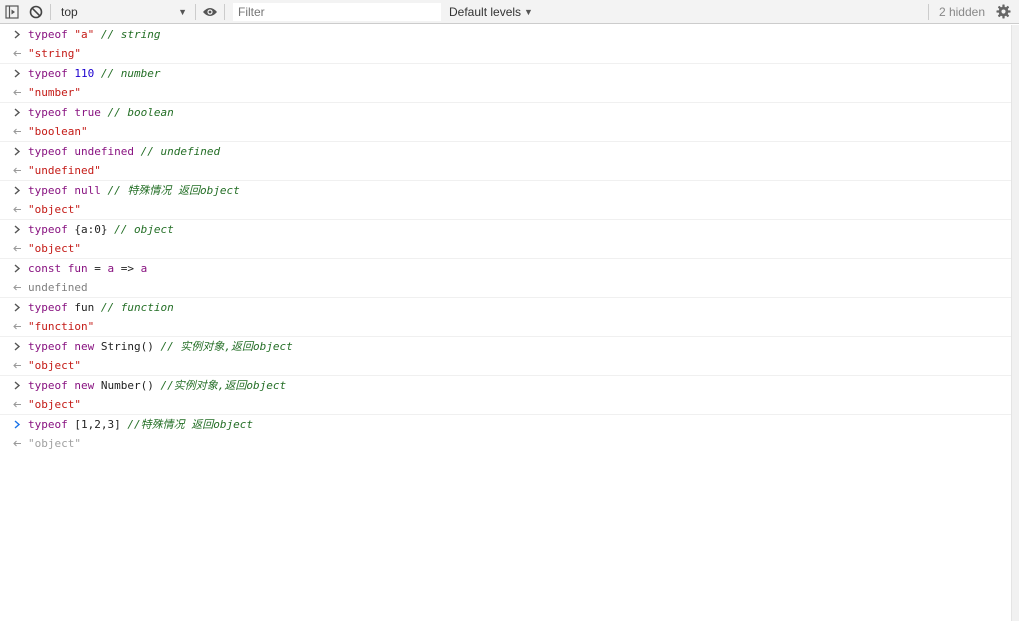  I want to click on console-input-line: typeof new Number() //实例对象,返回object, so click(505, 385).